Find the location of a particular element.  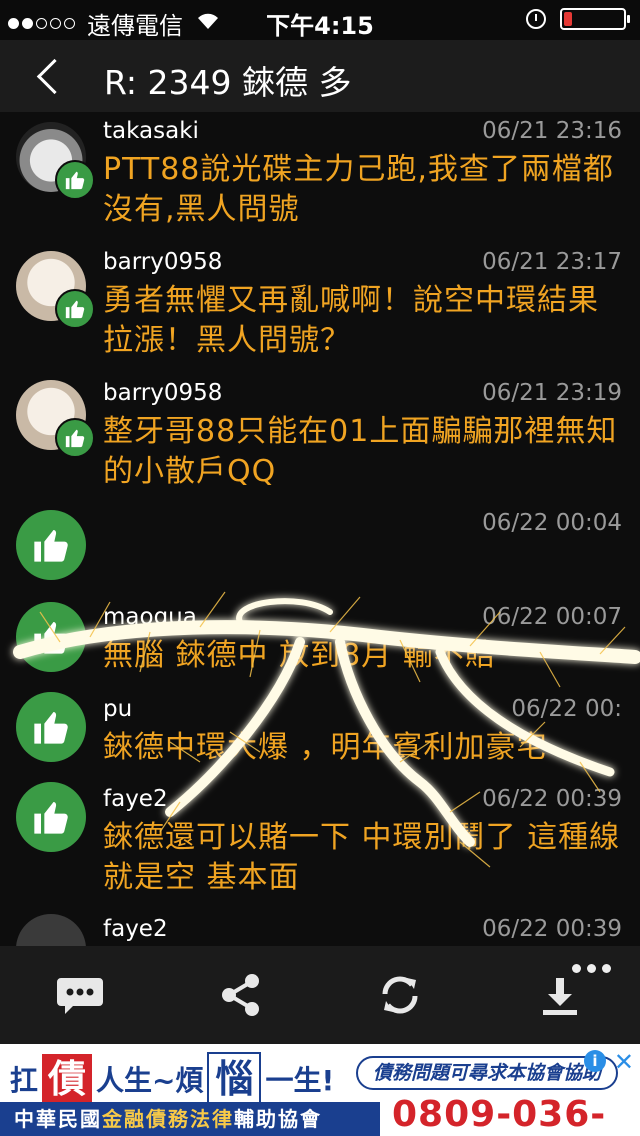

ad-org-highlight: 金融債務法律 is located at coordinates (168, 1119).